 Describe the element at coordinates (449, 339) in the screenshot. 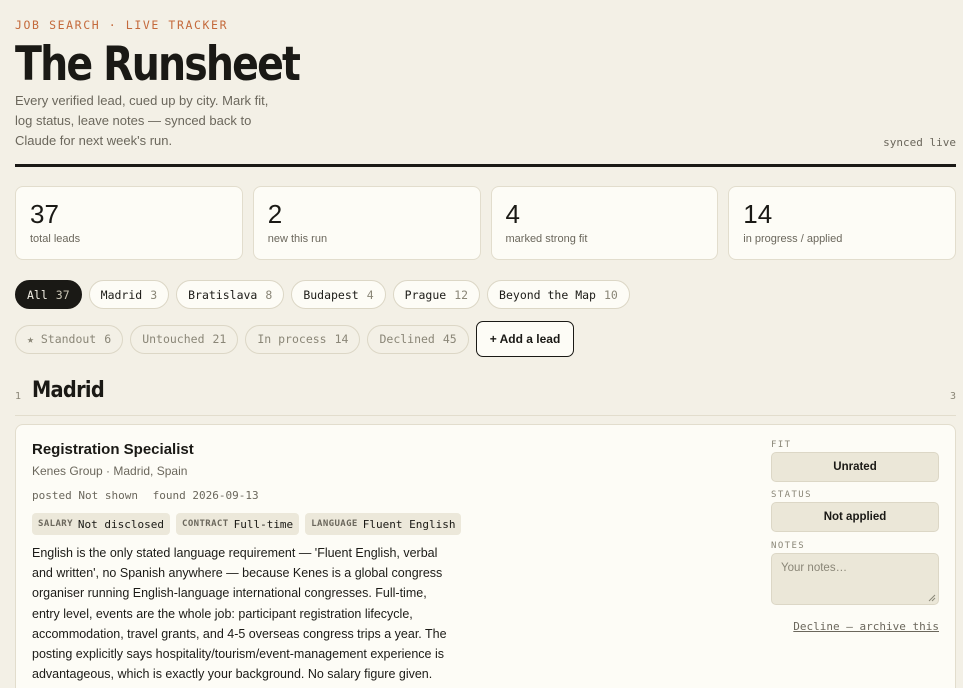

I see `chip-count: 45` at that location.